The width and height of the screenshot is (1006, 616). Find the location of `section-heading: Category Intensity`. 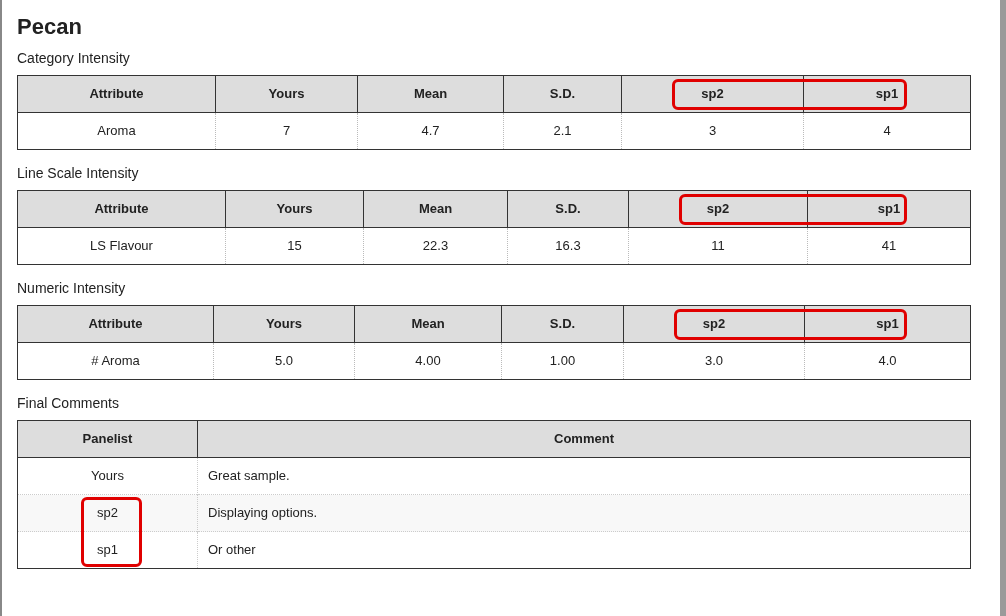

section-heading: Category Intensity is located at coordinates (74, 58).